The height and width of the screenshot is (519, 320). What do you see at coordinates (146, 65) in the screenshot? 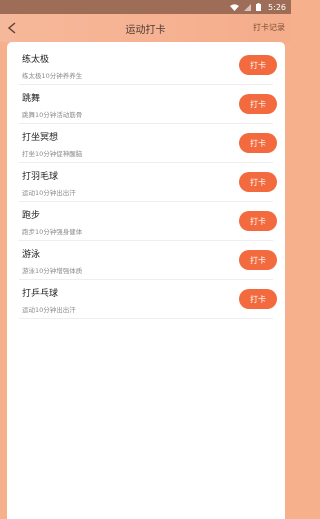
I see `list-item-taichi: 练太极 练太极10分钟养养生 打卡` at bounding box center [146, 65].